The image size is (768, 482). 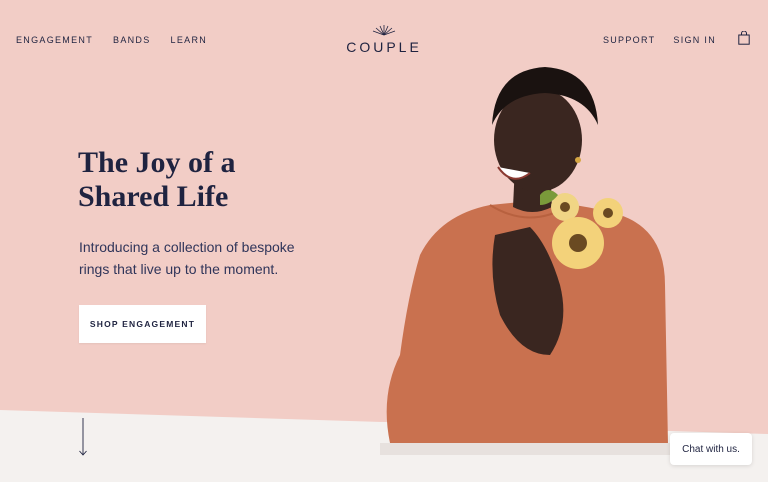 I want to click on shopping-bag-icon, so click(x=744, y=38).